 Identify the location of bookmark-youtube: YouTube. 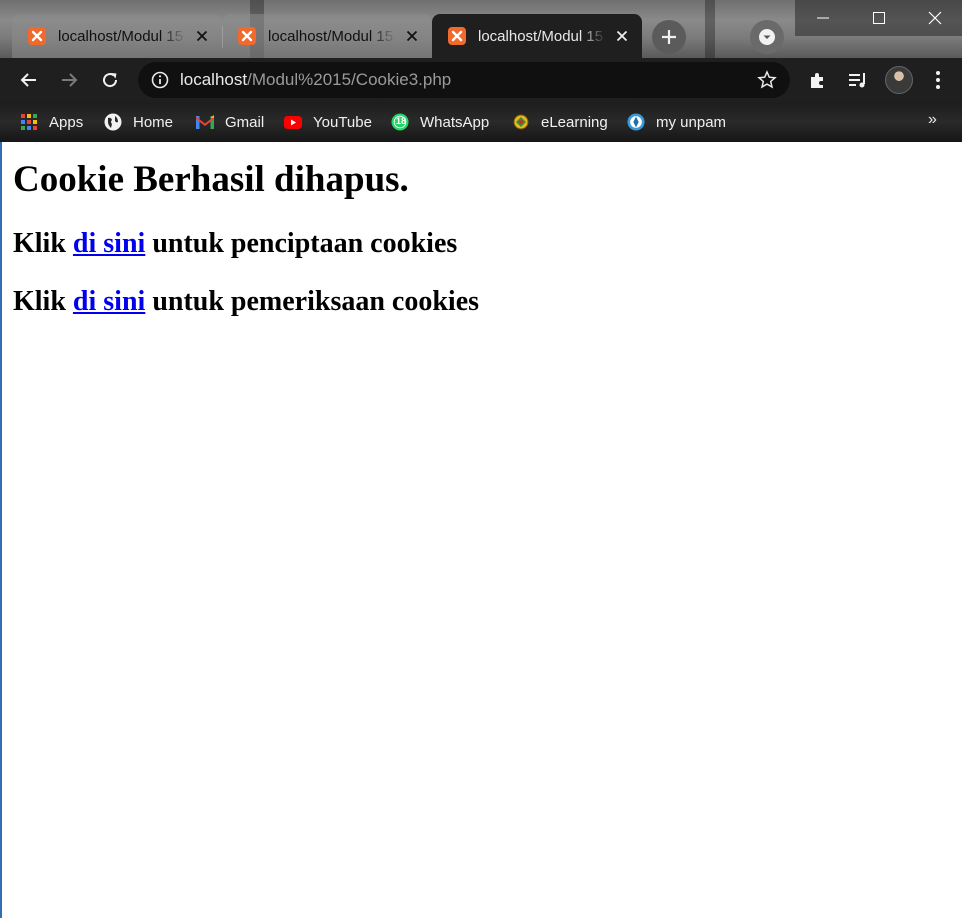
(328, 122).